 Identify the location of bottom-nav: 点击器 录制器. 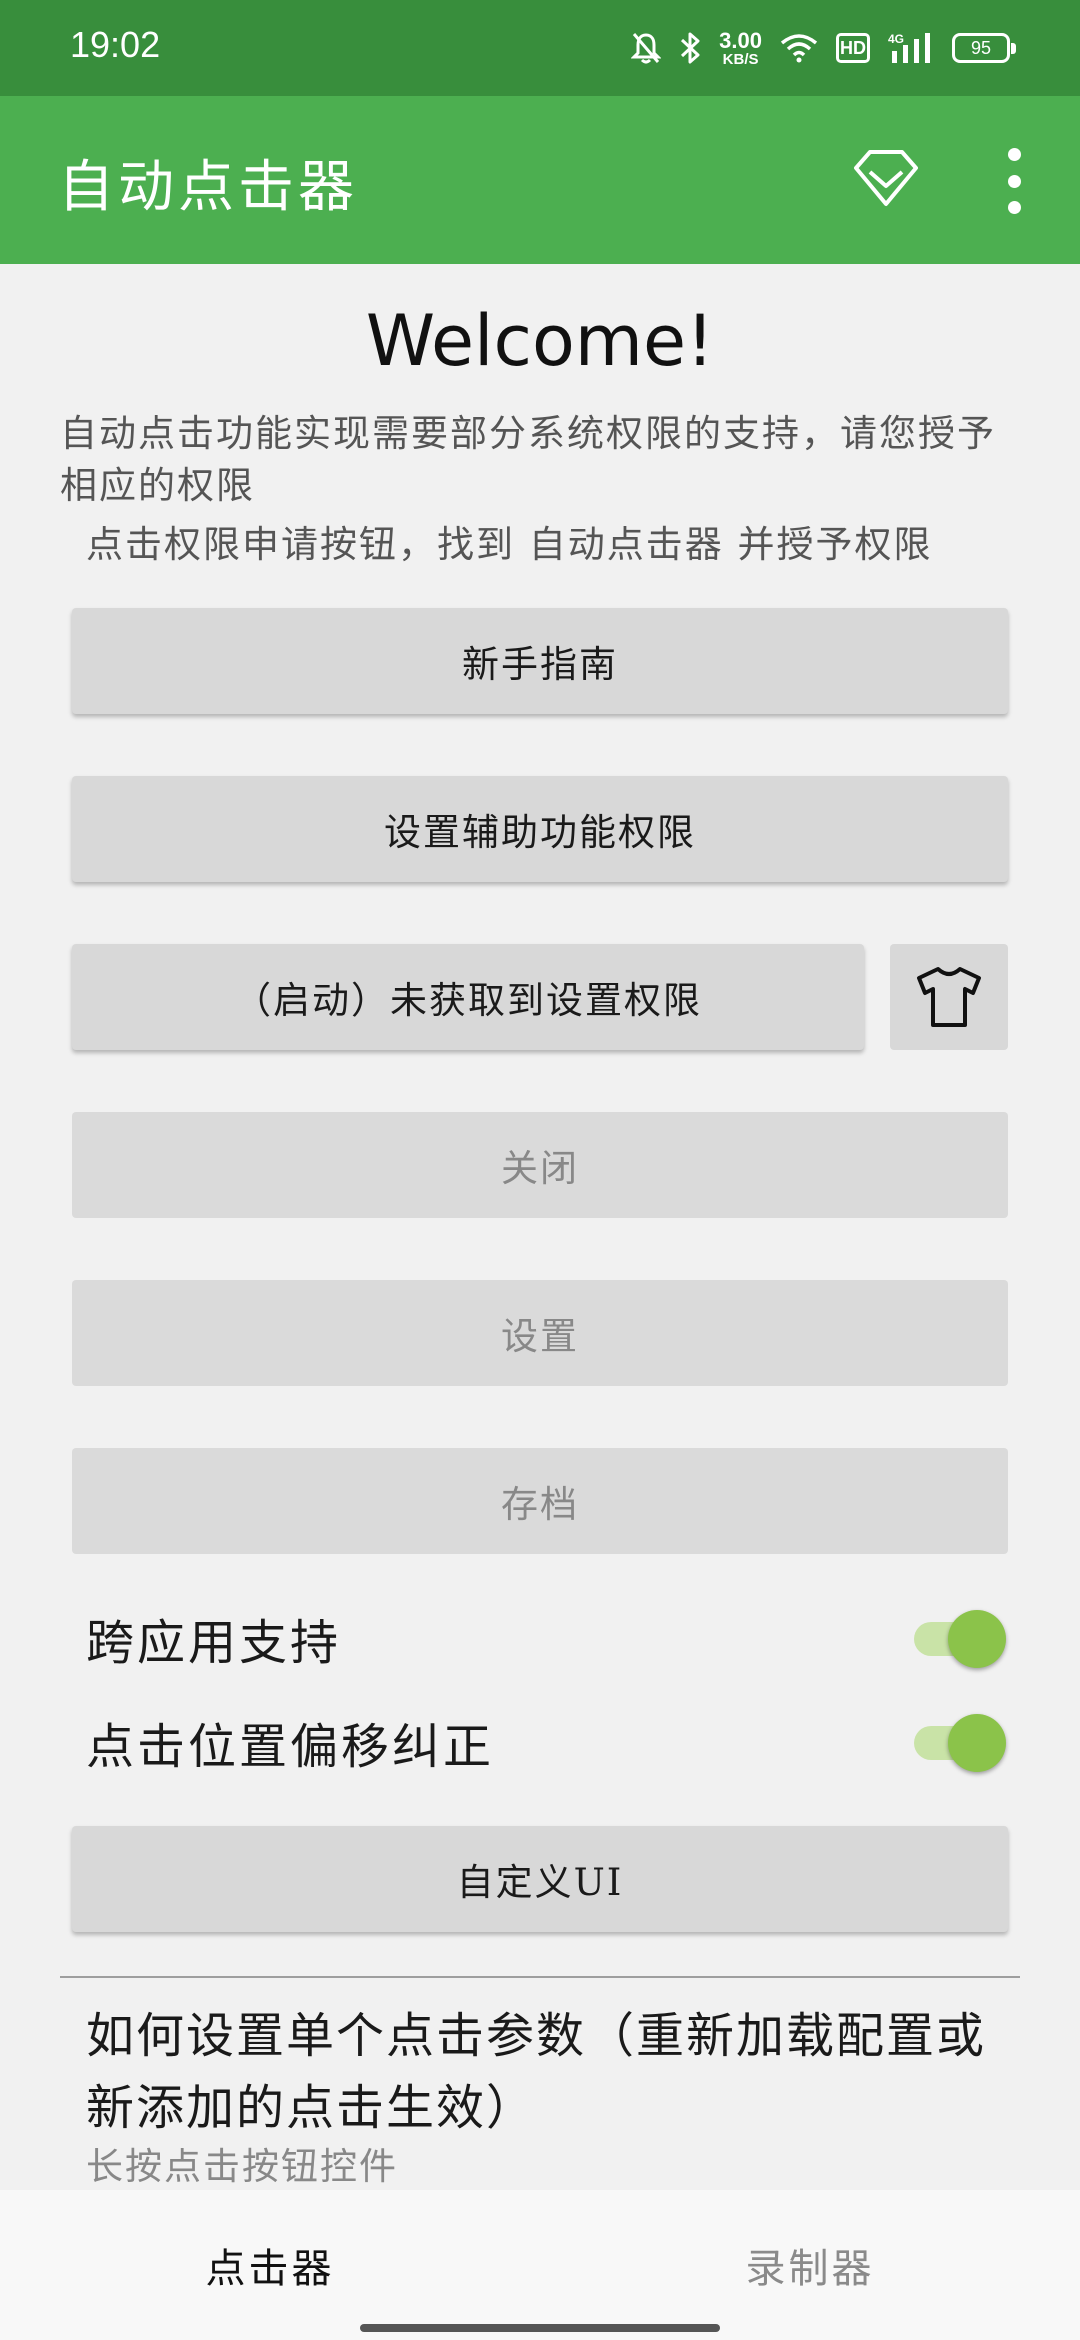
(540, 2265).